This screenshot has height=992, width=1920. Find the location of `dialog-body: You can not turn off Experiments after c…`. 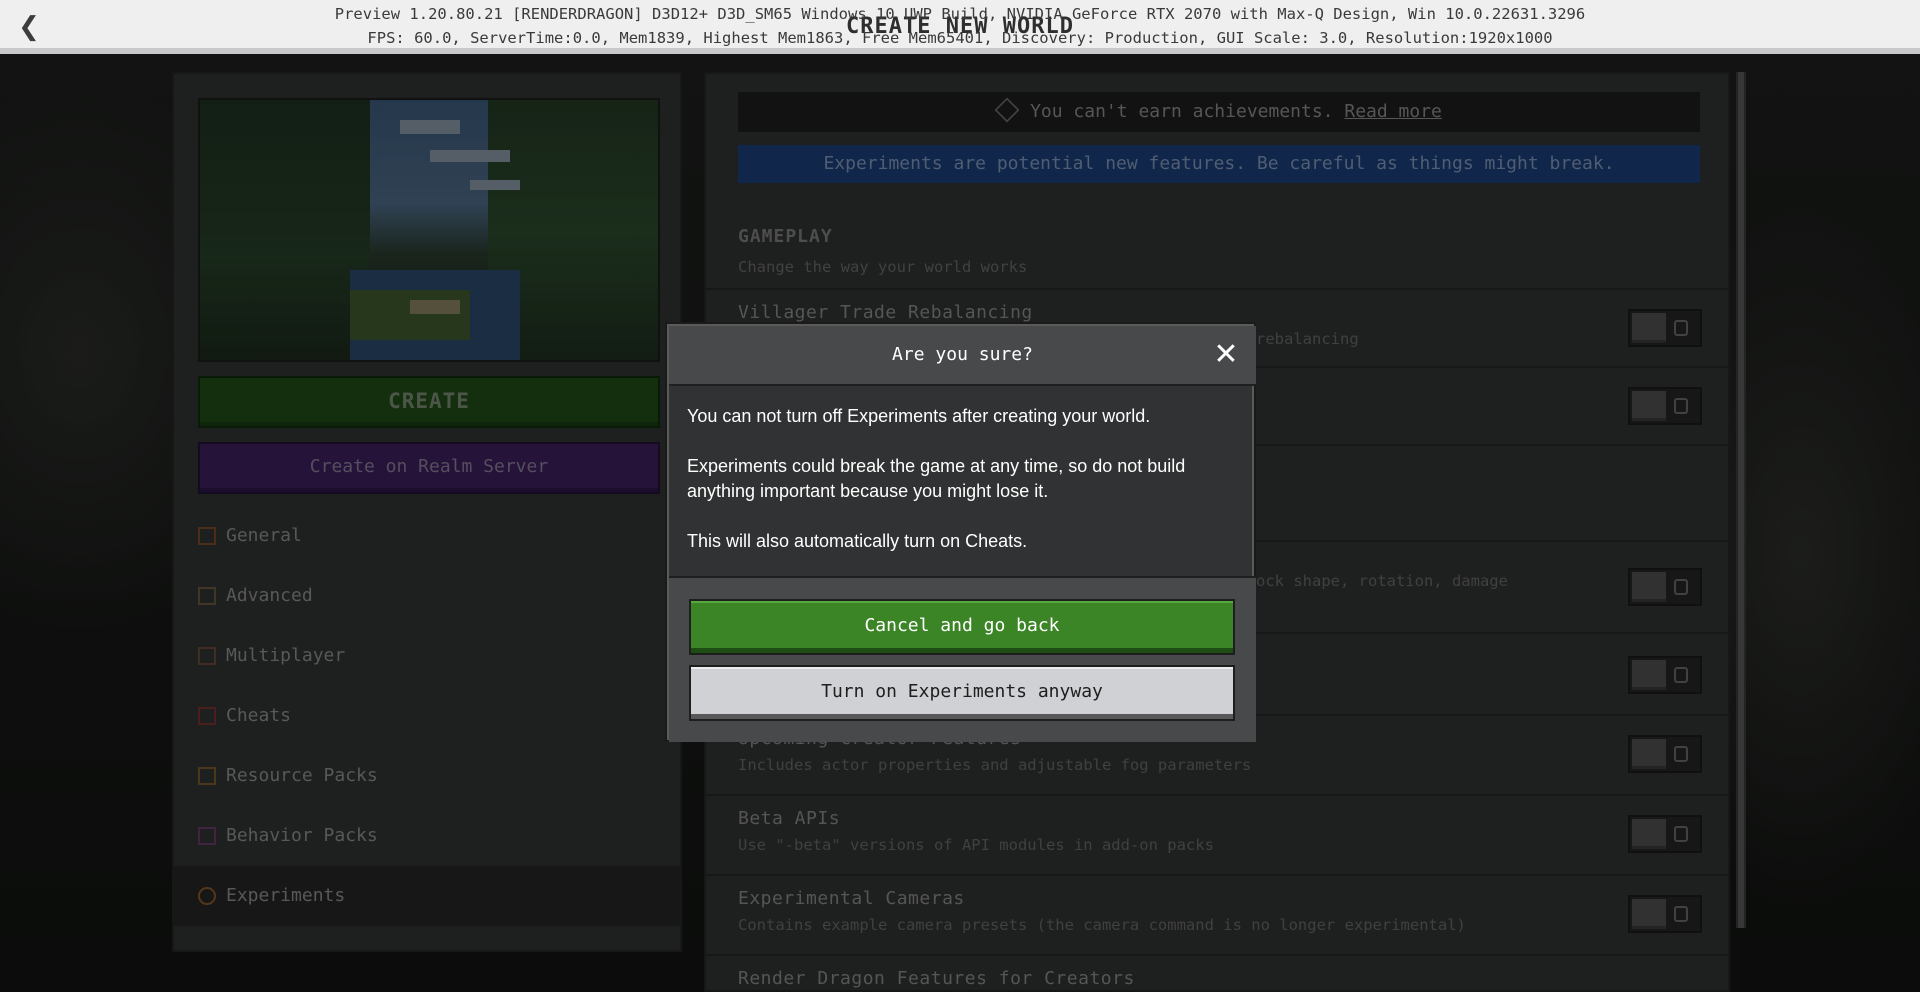

dialog-body: You can not turn off Experiments after c… is located at coordinates (963, 491).